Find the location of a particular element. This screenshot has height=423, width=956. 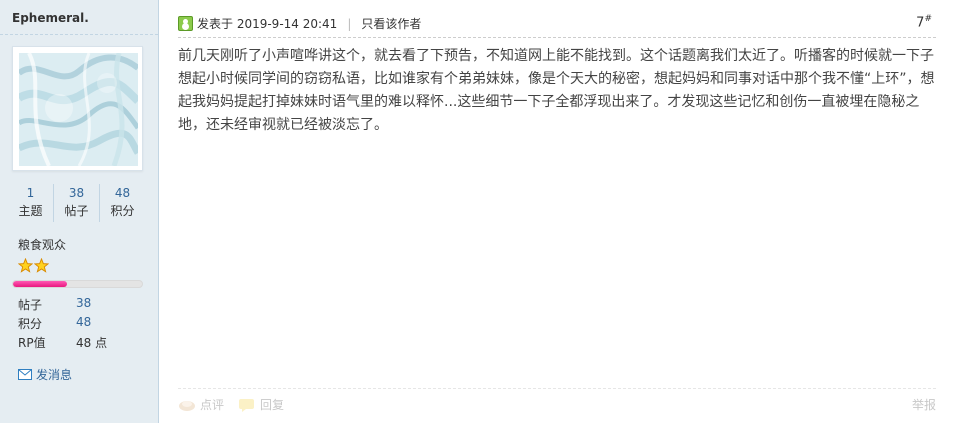

info-points: 积分 48 is located at coordinates (54, 323).